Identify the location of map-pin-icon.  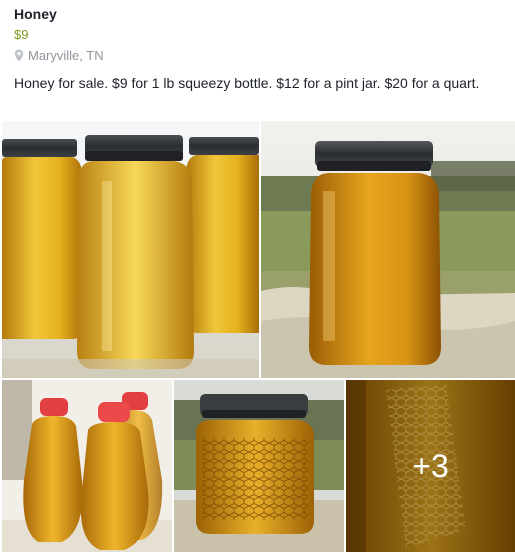
(19, 55).